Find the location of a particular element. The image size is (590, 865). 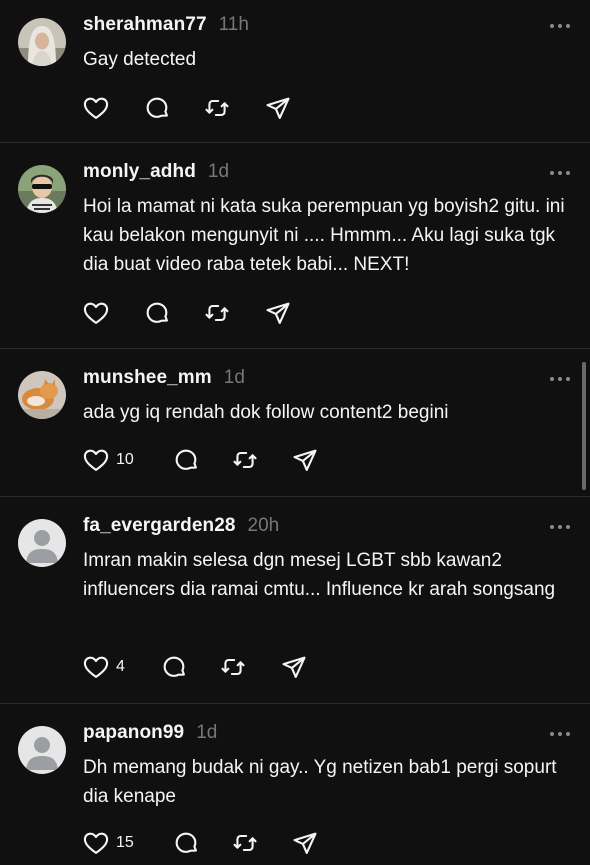

username: monly_adhd is located at coordinates (139, 172).